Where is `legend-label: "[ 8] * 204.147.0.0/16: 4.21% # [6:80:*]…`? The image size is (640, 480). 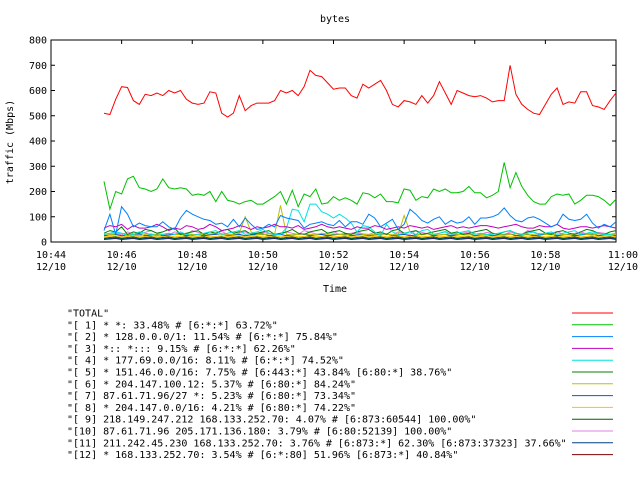 legend-label: "[ 8] * 204.147.0.0/16: 4.21% # [6:80:*]… is located at coordinates (211, 408).